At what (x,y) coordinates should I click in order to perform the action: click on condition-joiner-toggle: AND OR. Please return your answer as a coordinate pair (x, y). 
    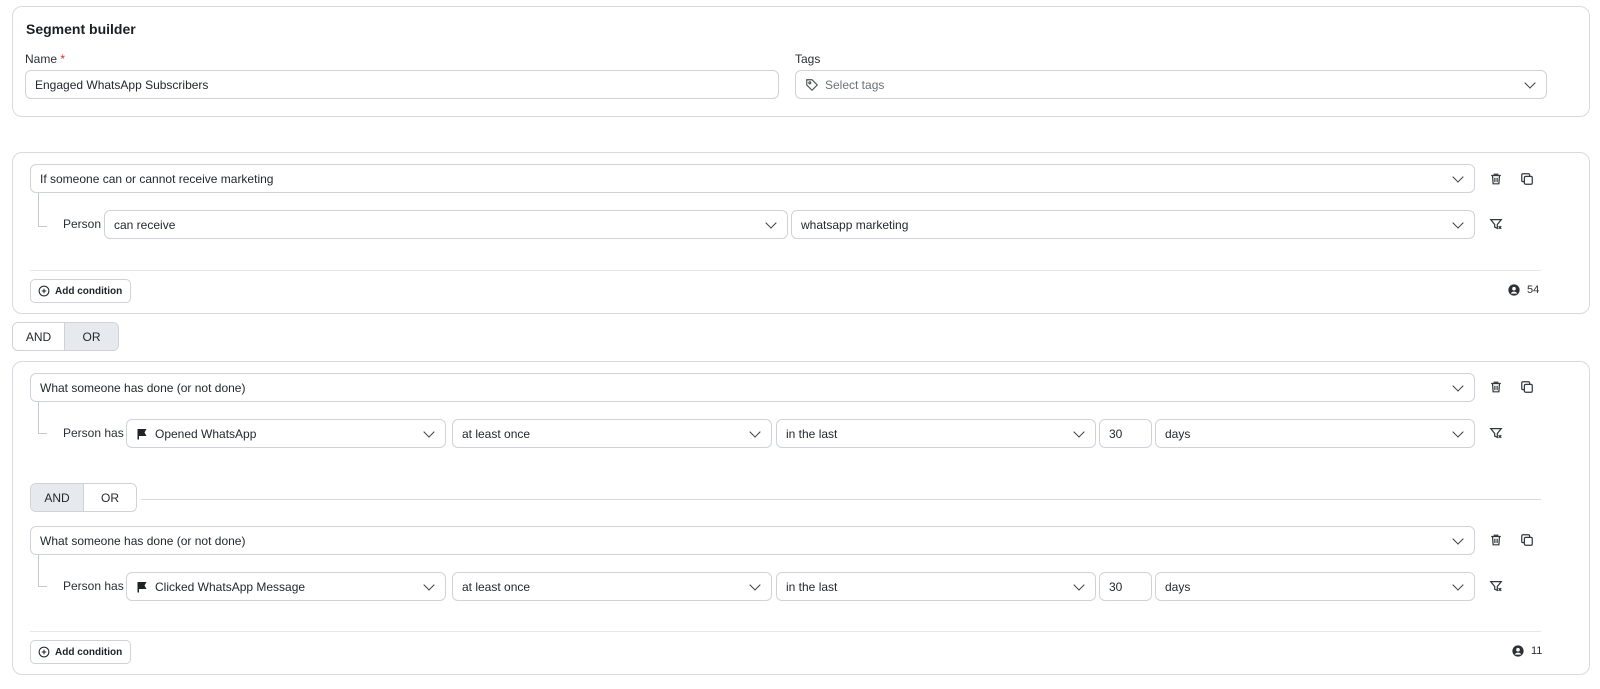
    Looking at the image, I should click on (83, 497).